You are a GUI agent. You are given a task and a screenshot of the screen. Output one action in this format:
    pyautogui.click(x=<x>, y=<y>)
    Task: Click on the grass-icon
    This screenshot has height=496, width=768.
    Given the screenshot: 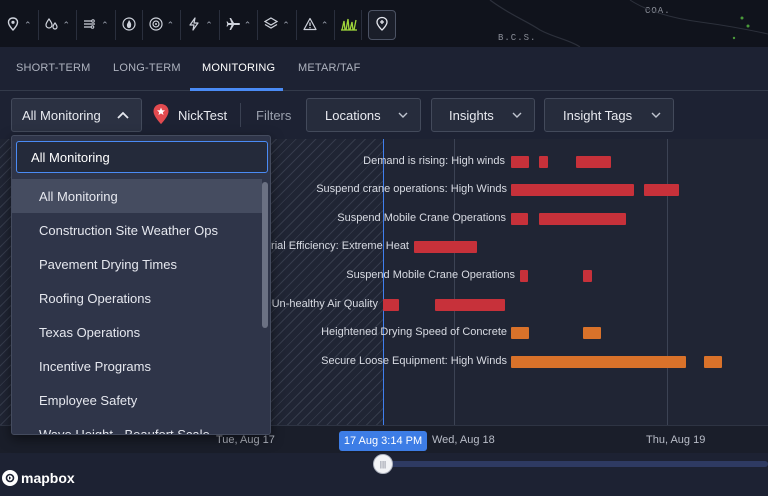 What is the action you would take?
    pyautogui.click(x=349, y=25)
    